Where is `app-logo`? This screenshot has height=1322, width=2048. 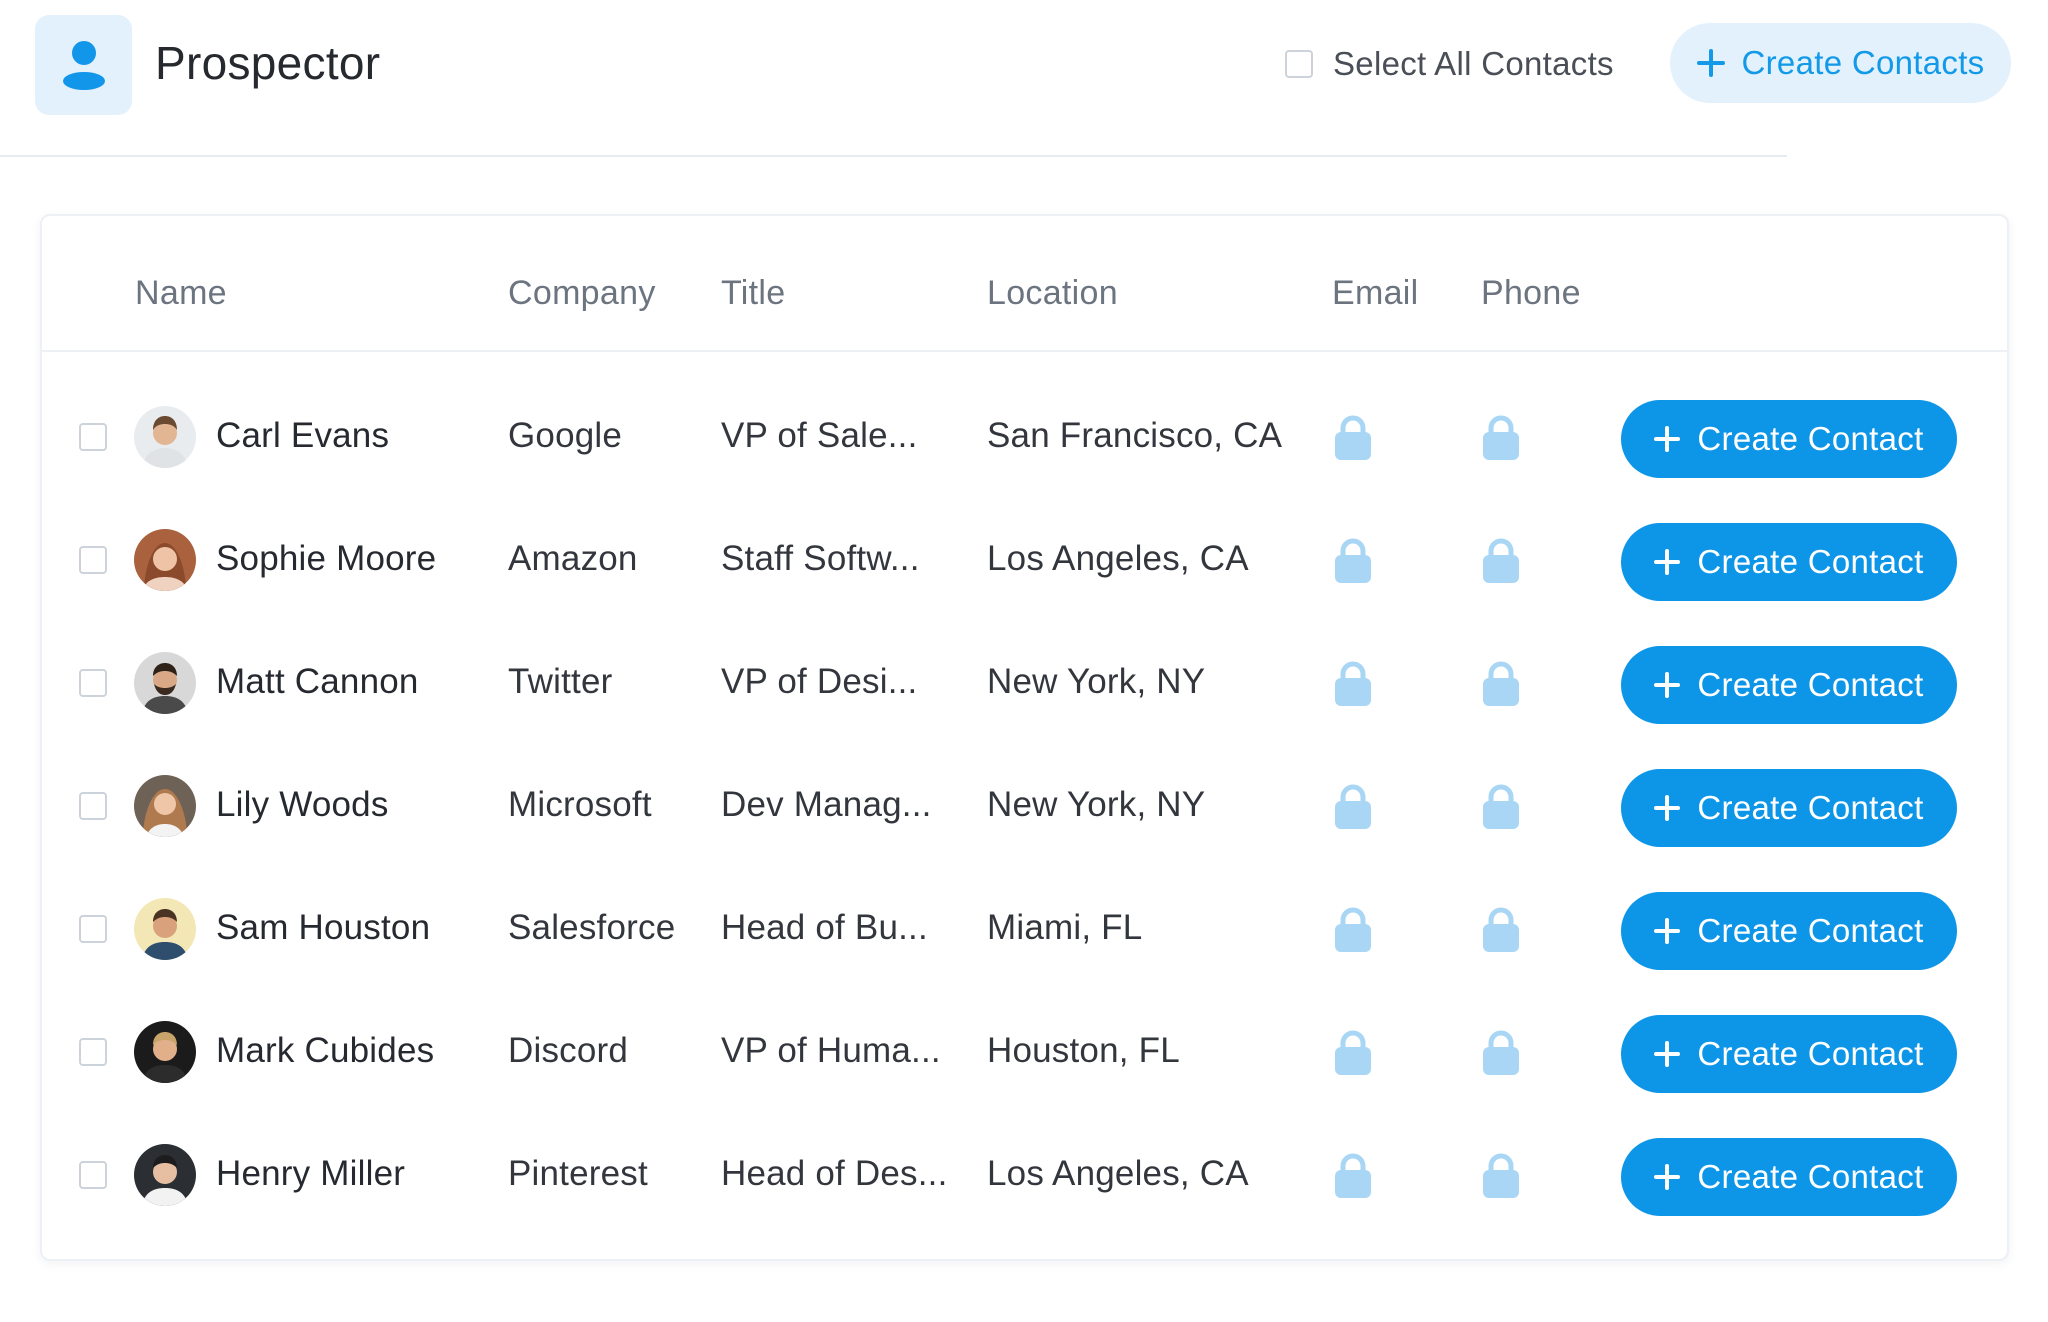 app-logo is located at coordinates (83, 65).